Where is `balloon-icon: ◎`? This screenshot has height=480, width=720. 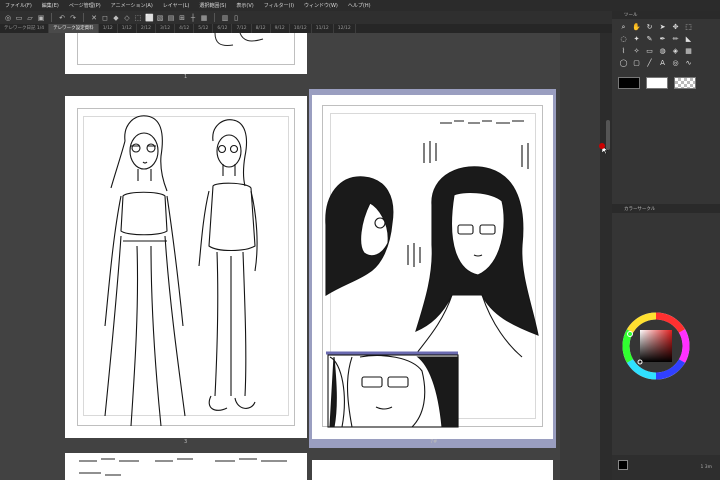 balloon-icon: ◎ is located at coordinates (675, 63).